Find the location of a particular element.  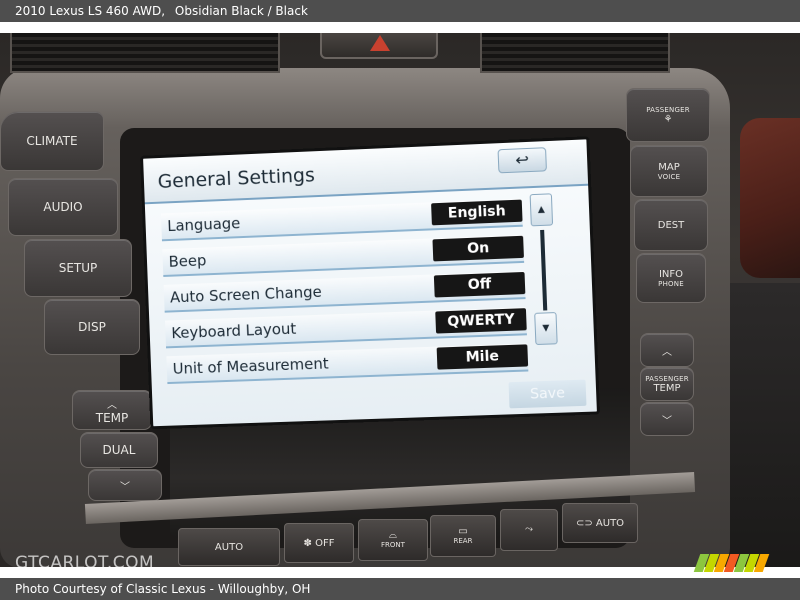

setting-label: Language is located at coordinates (203, 225).